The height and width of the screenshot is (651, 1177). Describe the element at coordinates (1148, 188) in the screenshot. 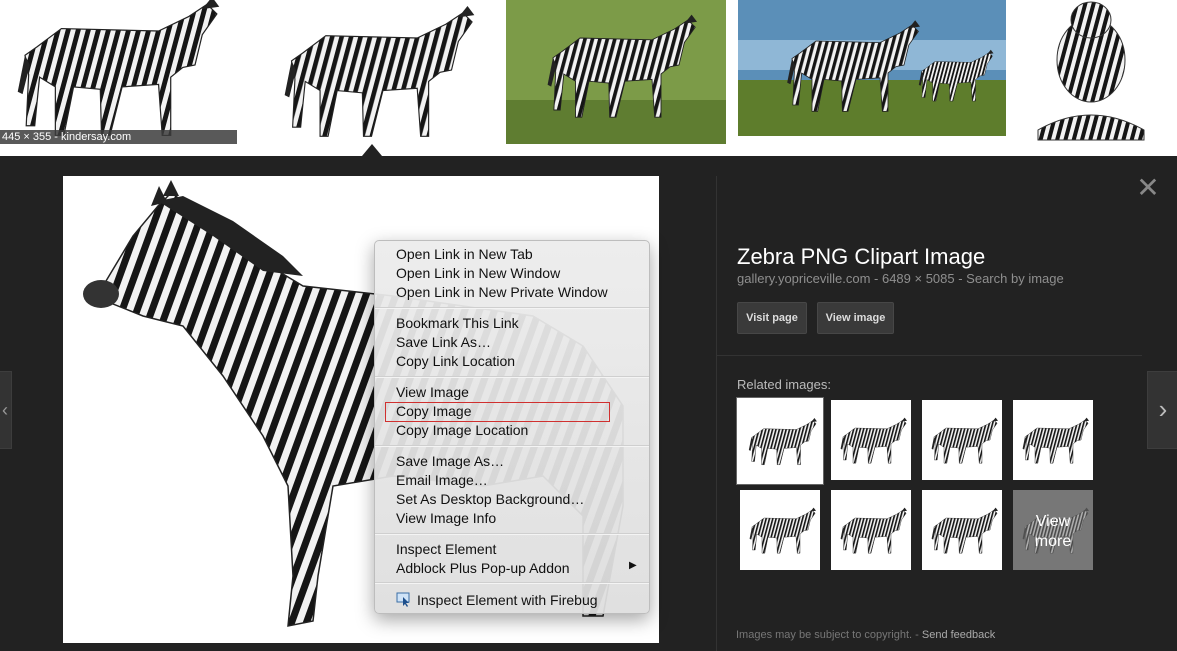

I see `close-icon: ✕` at that location.